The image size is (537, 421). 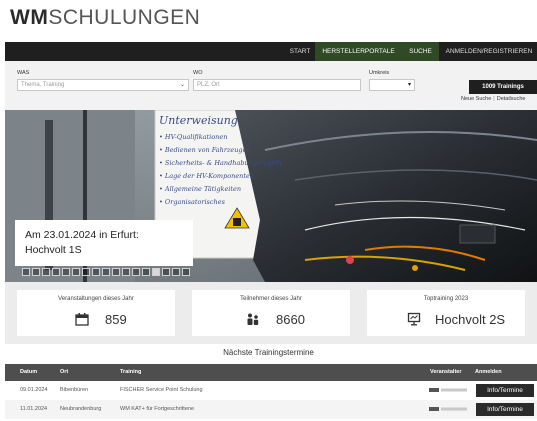 I want to click on new-search-link: Neue Suche, so click(x=476, y=99).